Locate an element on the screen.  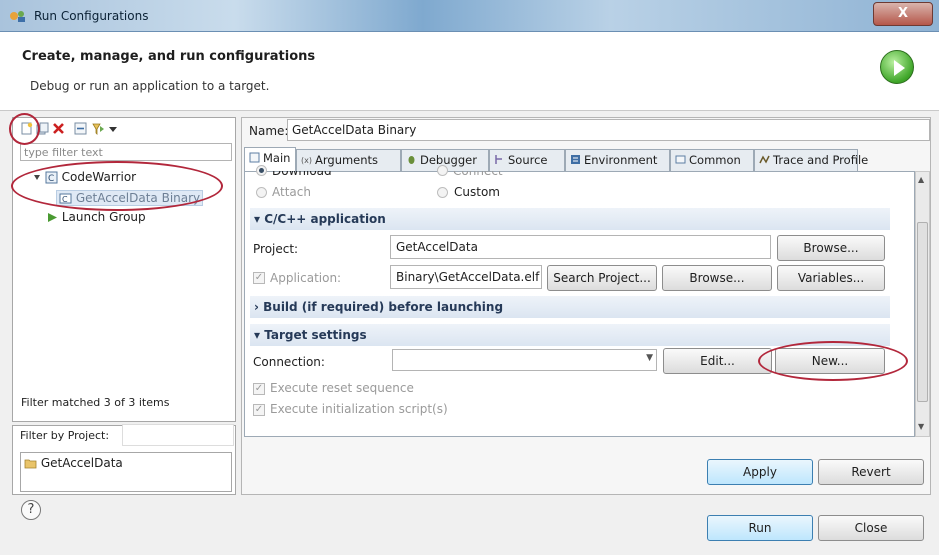
filter-by-project-input is located at coordinates (178, 435).